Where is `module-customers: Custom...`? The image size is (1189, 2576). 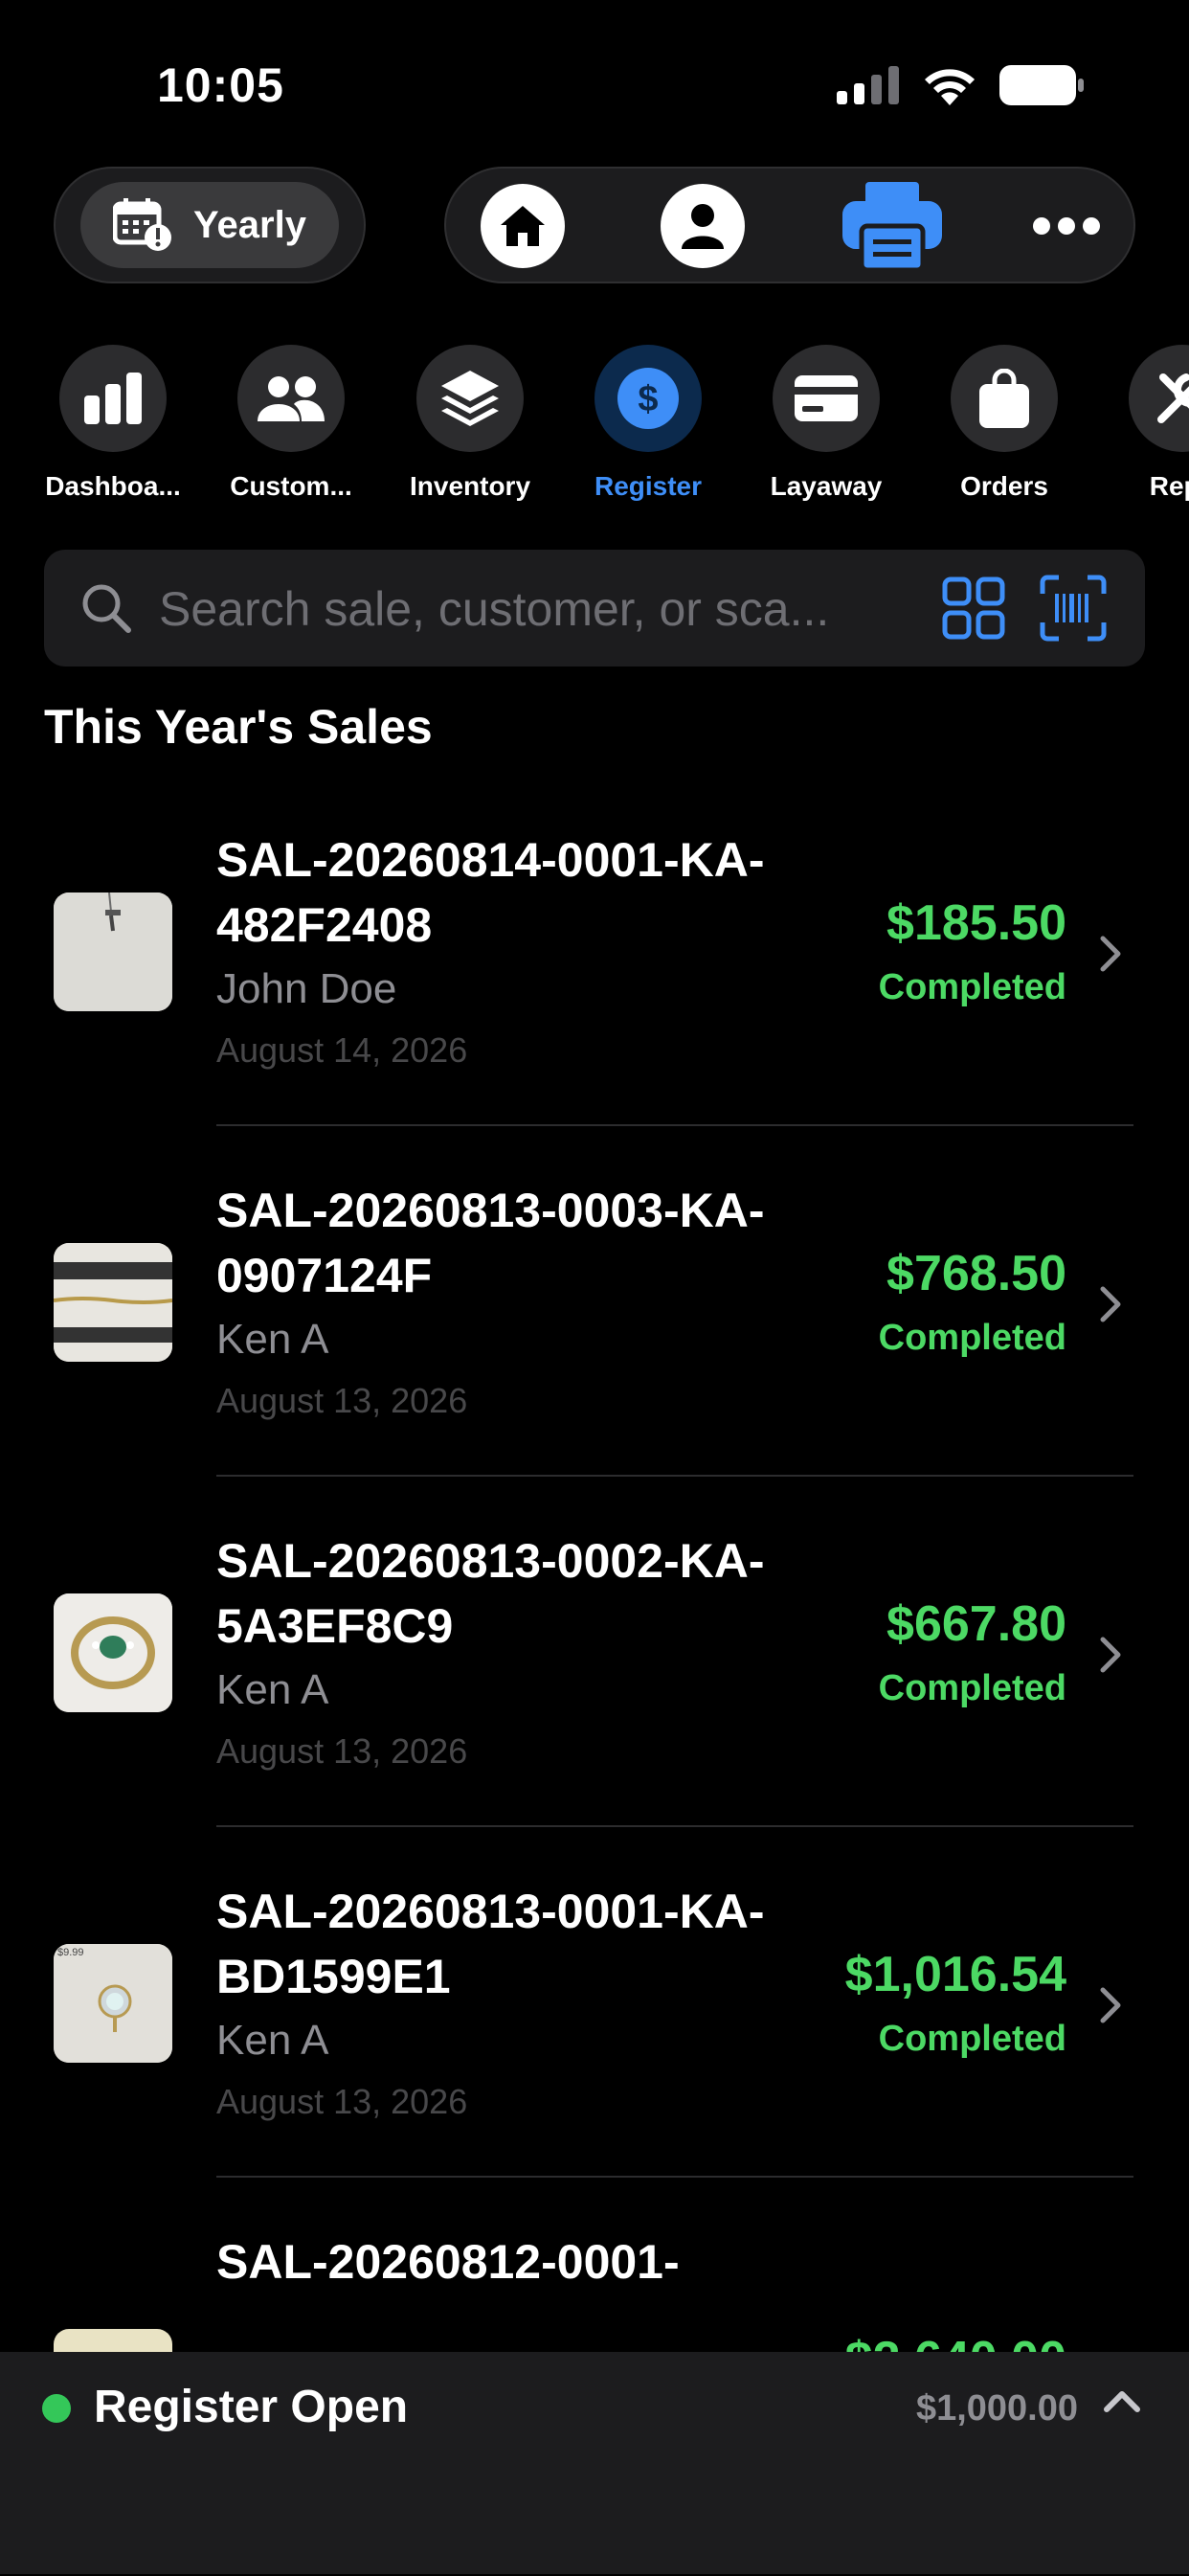 module-customers: Custom... is located at coordinates (291, 423).